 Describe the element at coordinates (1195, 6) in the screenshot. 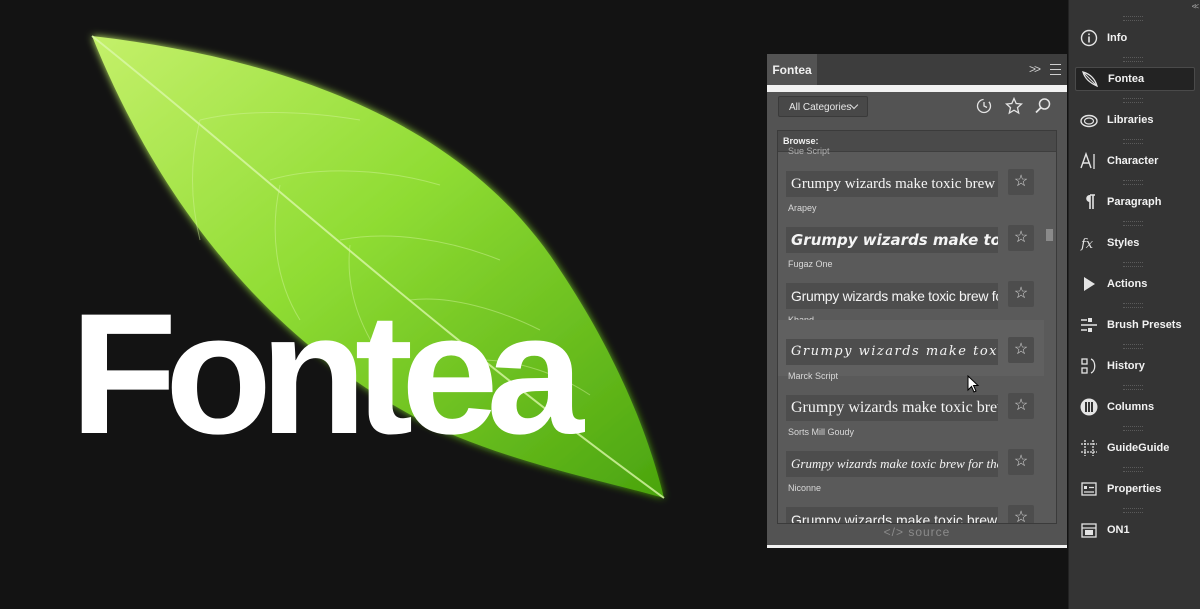

I see `collapse-dock-icon: <<` at that location.